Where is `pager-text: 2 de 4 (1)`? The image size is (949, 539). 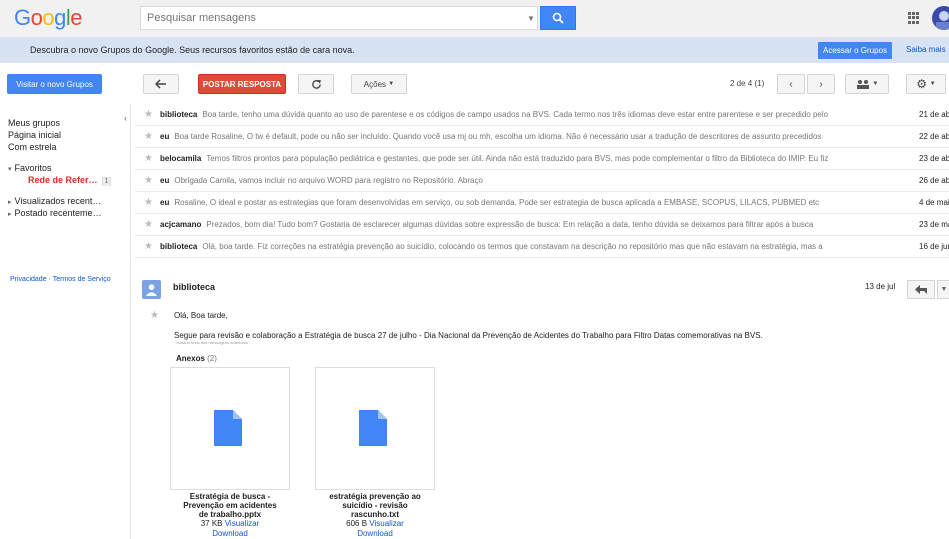
pager-text: 2 de 4 (1) is located at coordinates (747, 83).